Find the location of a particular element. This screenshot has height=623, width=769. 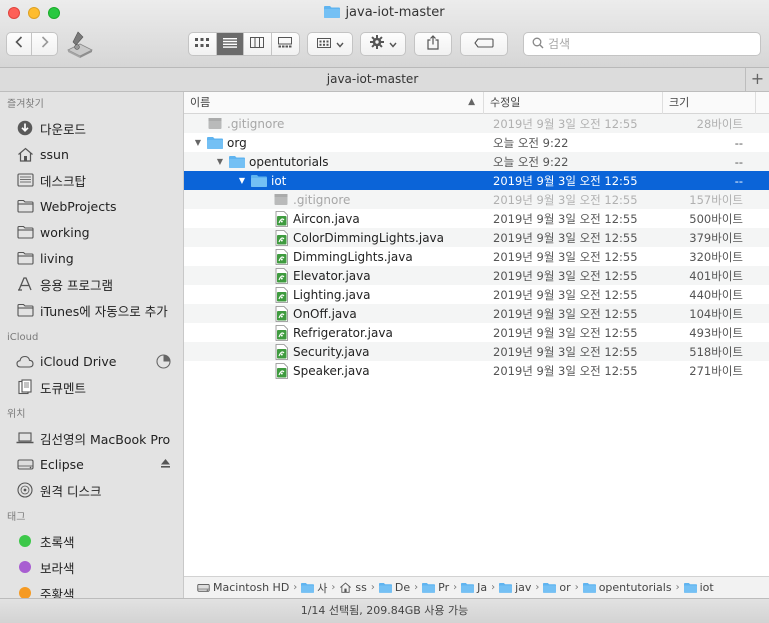

name-cell: DimmingLights.java is located at coordinates (334, 256).